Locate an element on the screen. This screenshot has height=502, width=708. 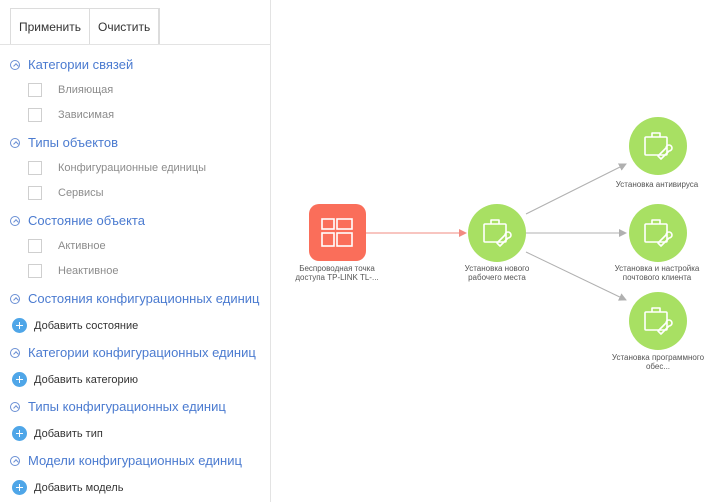
center-node is located at coordinates (497, 233).